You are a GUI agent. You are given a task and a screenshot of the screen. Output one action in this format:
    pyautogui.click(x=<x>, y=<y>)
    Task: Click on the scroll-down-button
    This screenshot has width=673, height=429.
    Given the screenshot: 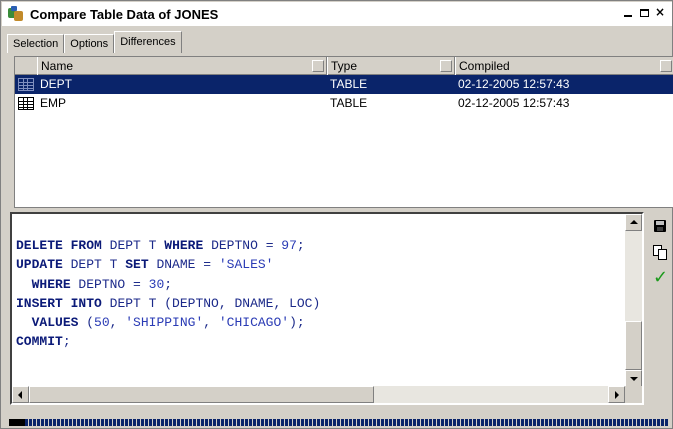 What is the action you would take?
    pyautogui.click(x=633, y=378)
    